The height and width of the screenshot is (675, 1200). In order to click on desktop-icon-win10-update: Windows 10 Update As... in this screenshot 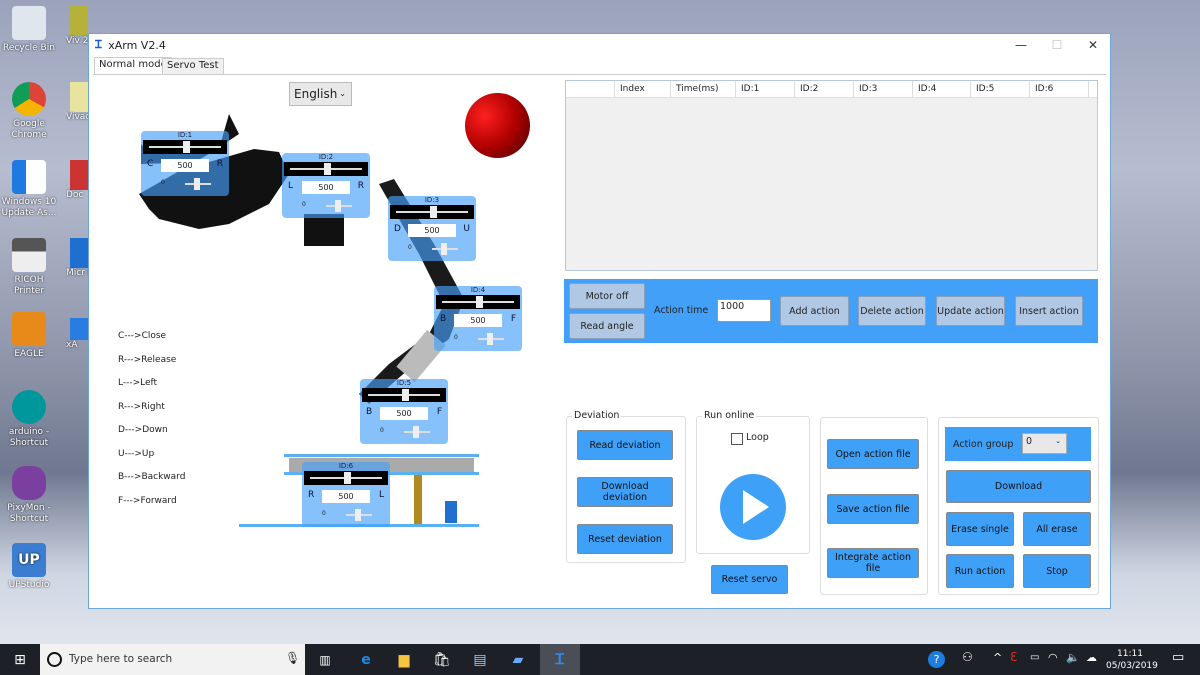, I will do `click(29, 189)`.